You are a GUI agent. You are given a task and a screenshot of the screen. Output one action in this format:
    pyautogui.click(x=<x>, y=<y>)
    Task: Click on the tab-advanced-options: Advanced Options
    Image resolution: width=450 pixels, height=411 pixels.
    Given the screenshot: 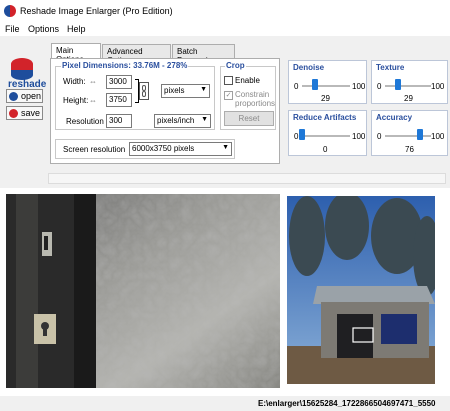 What is the action you would take?
    pyautogui.click(x=136, y=54)
    